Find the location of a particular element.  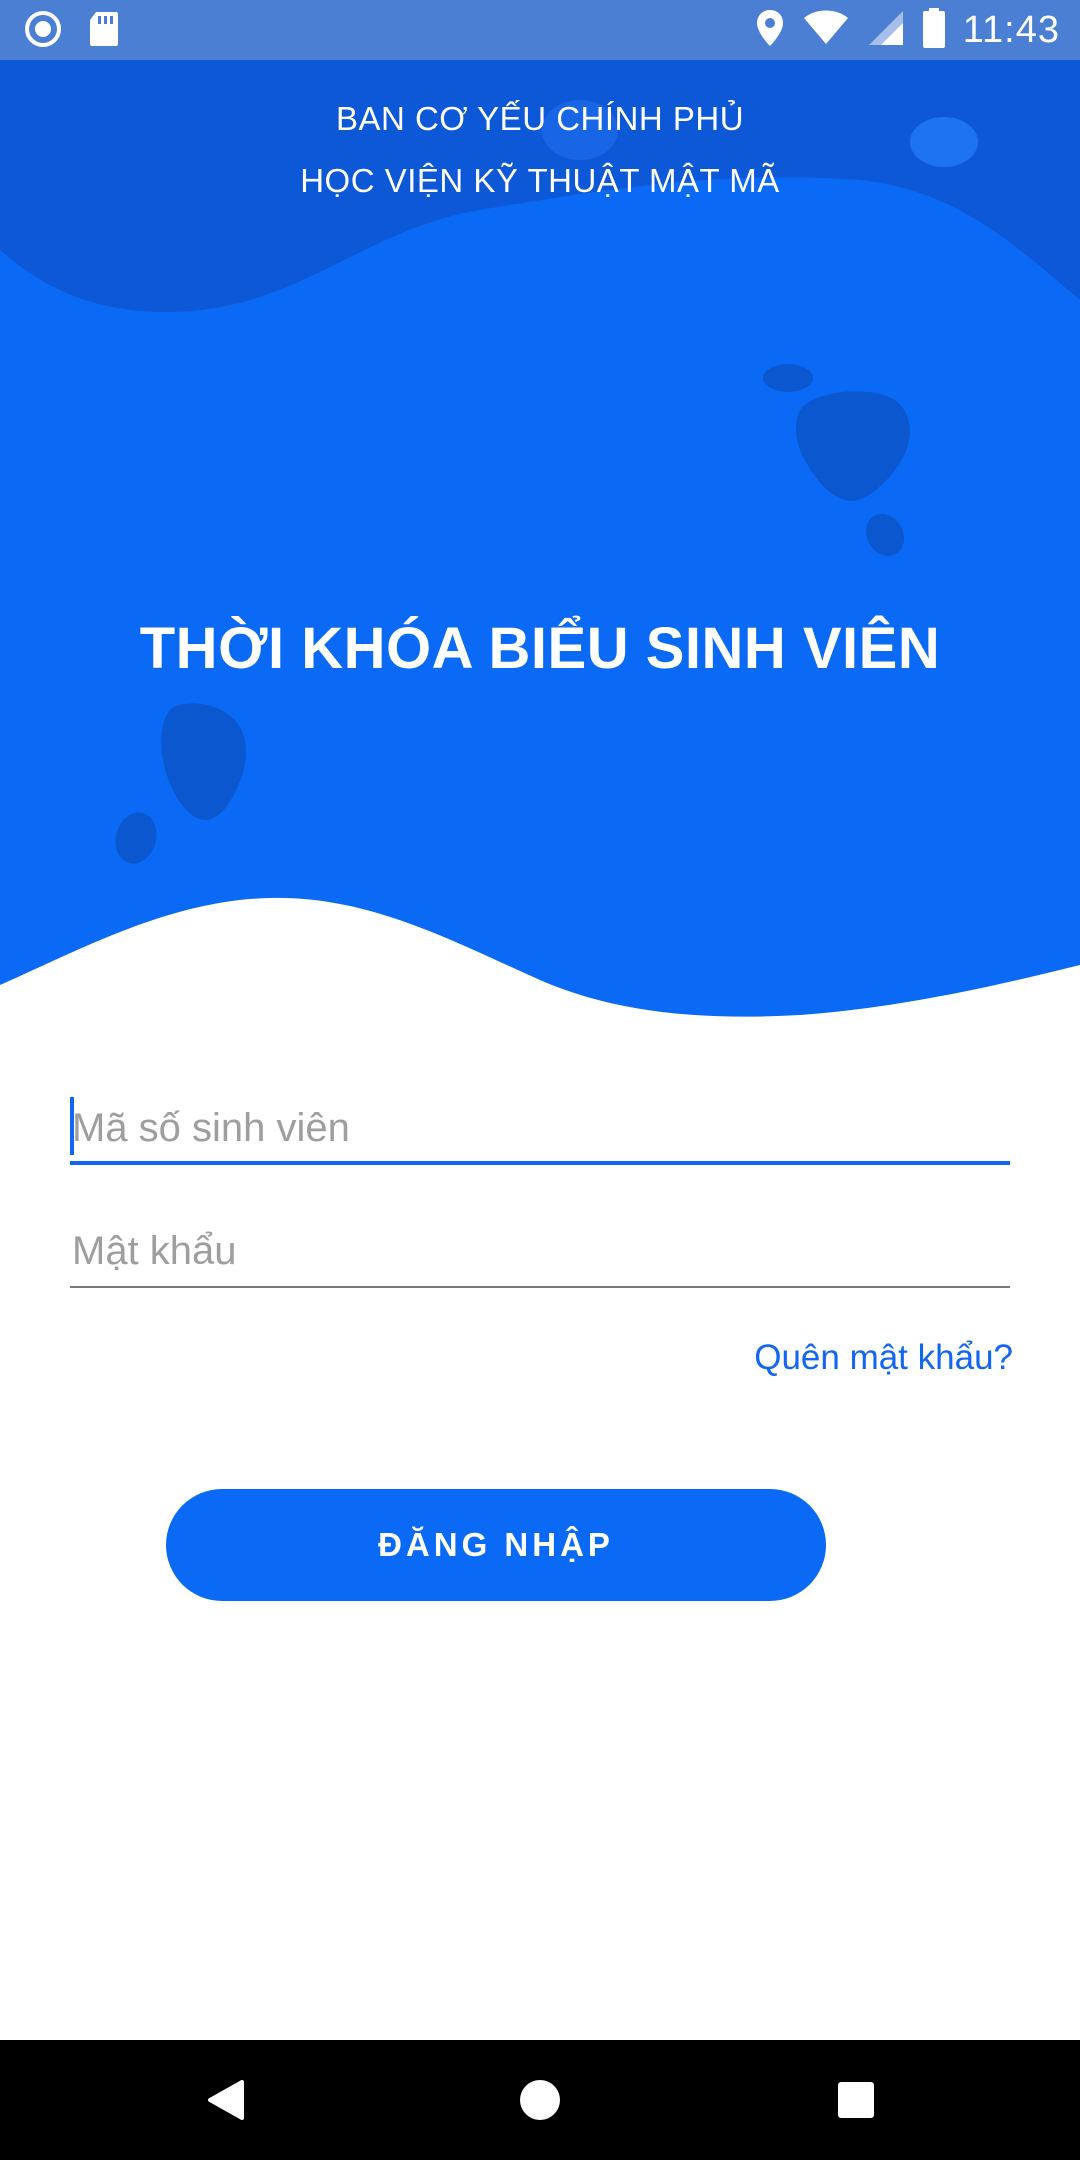

password-input is located at coordinates (540, 1251).